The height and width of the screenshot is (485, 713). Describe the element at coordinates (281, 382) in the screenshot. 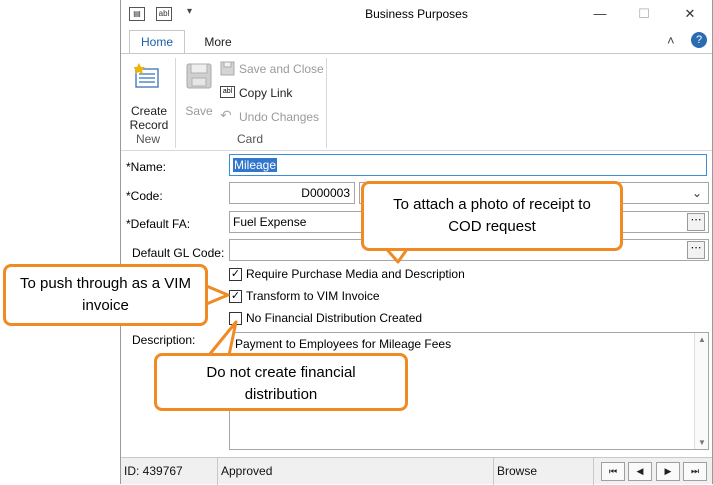

I see `callout-no-financial-distribution: Do not create financial distribution` at that location.